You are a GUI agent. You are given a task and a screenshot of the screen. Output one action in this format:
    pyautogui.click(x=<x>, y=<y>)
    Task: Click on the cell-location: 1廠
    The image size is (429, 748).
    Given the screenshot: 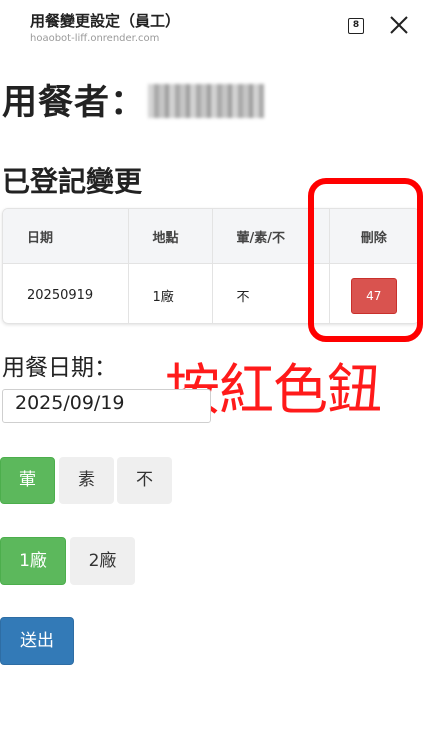 What is the action you would take?
    pyautogui.click(x=170, y=293)
    